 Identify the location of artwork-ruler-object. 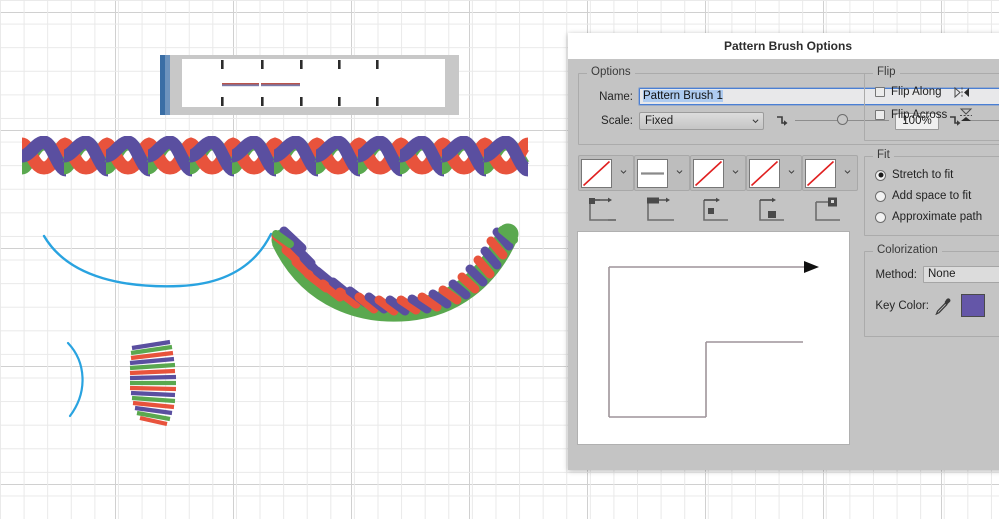
(310, 87).